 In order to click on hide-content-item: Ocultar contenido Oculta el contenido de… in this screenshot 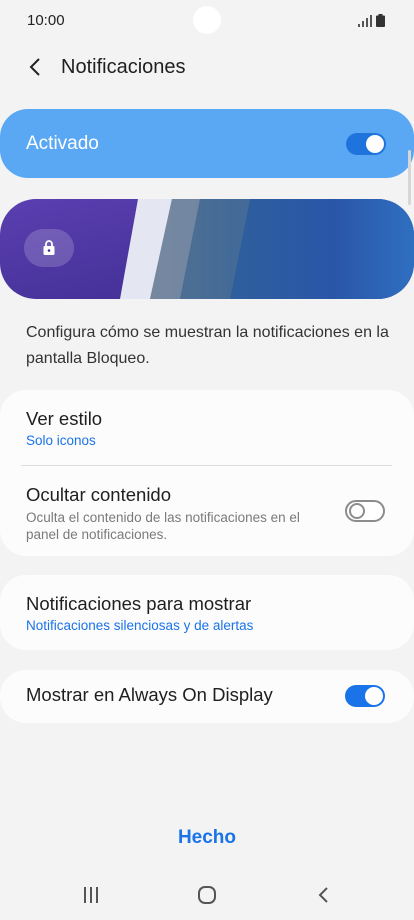, I will do `click(207, 511)`.